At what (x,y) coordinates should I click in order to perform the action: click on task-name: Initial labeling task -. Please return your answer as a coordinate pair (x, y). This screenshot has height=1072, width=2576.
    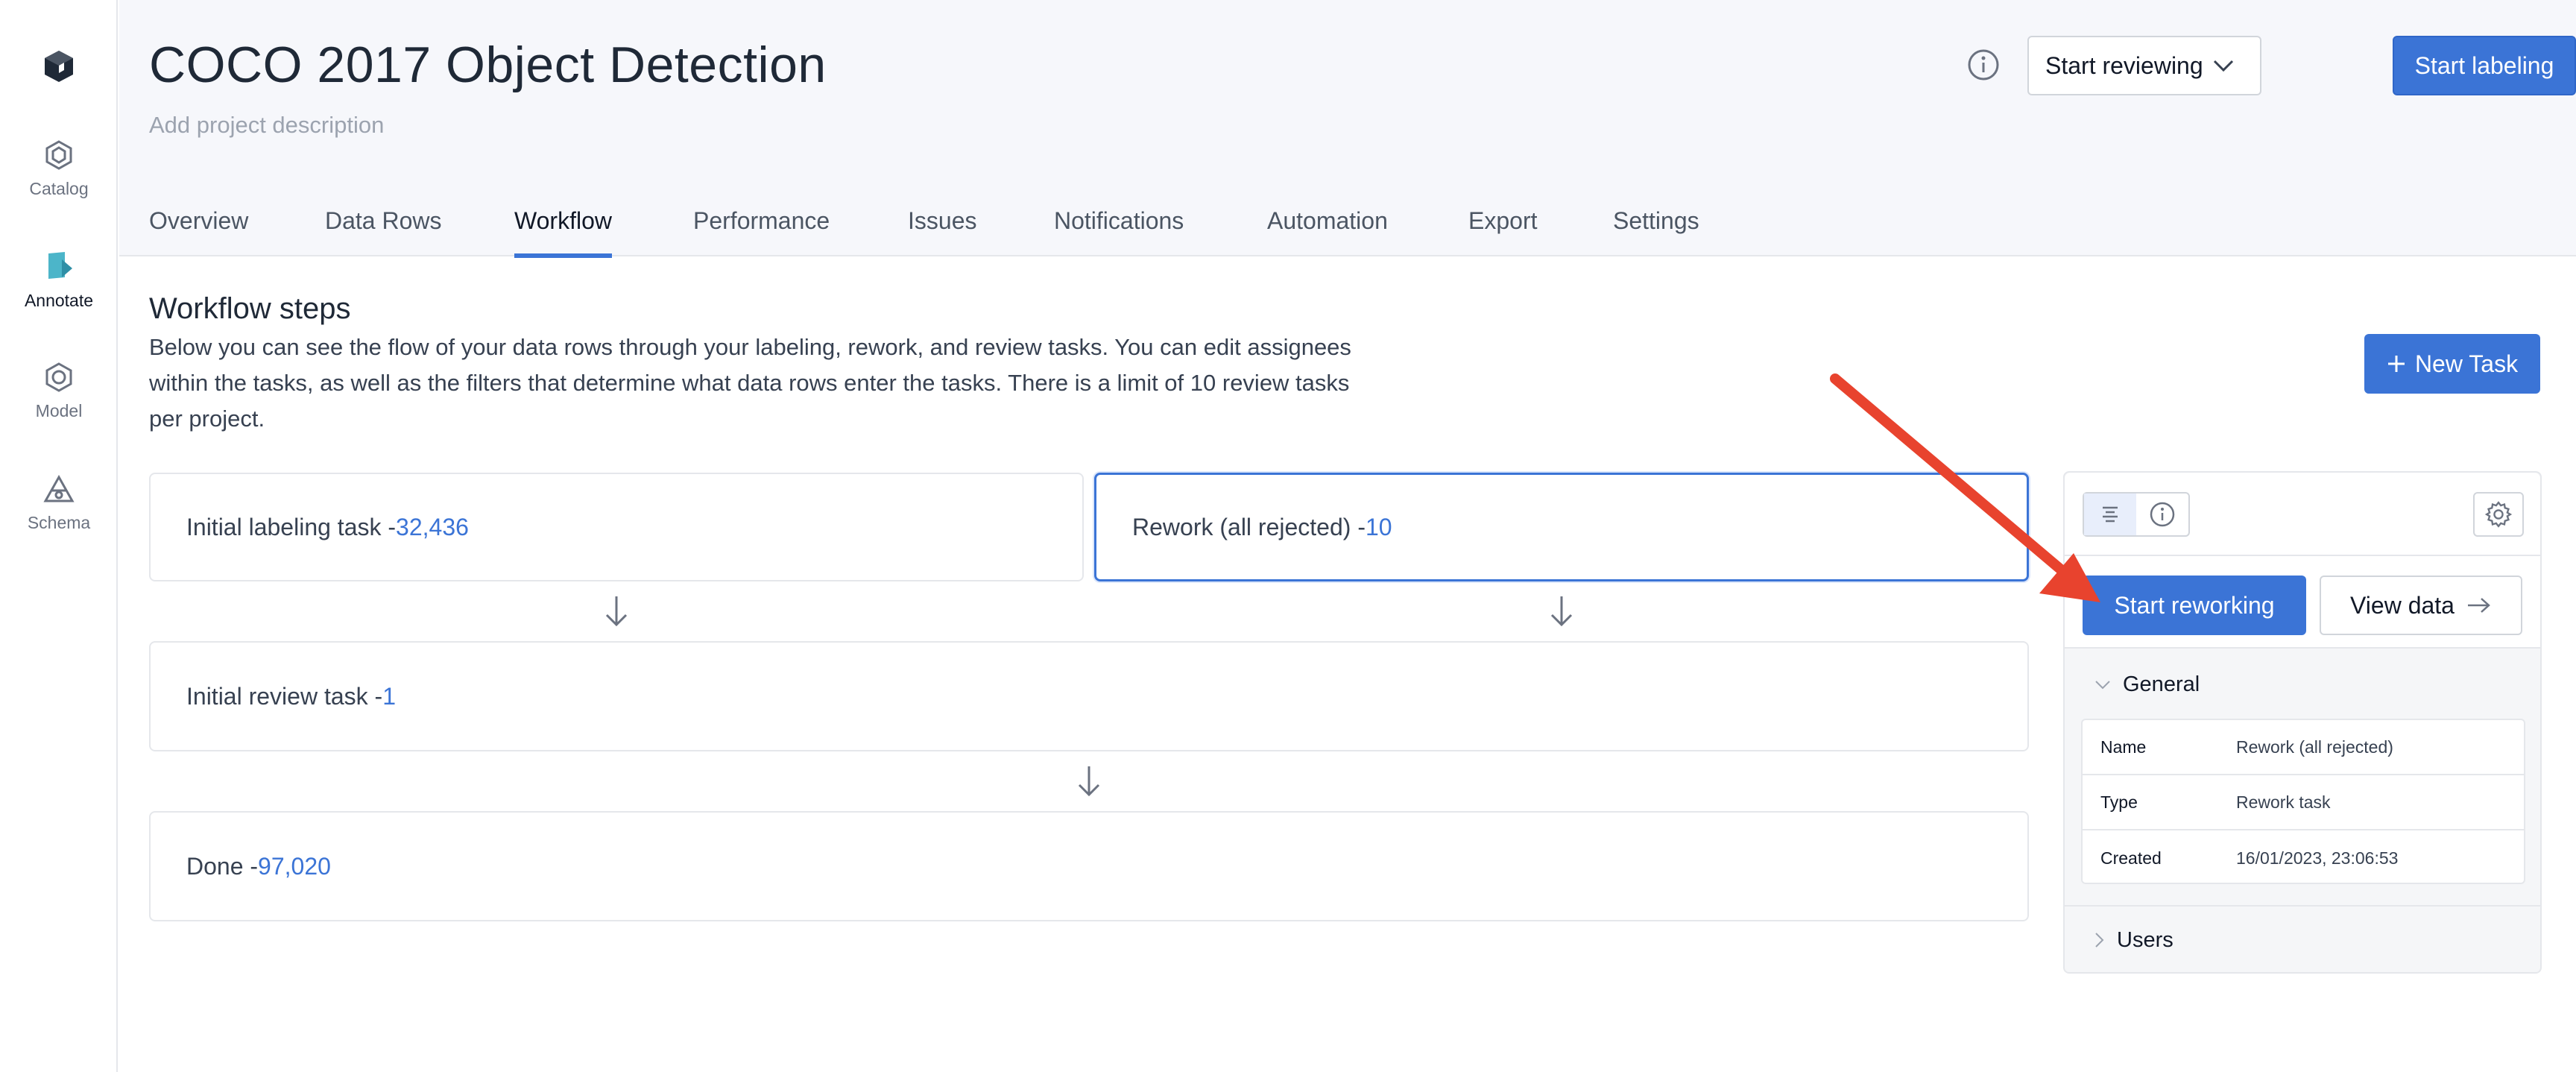
    Looking at the image, I should click on (291, 526).